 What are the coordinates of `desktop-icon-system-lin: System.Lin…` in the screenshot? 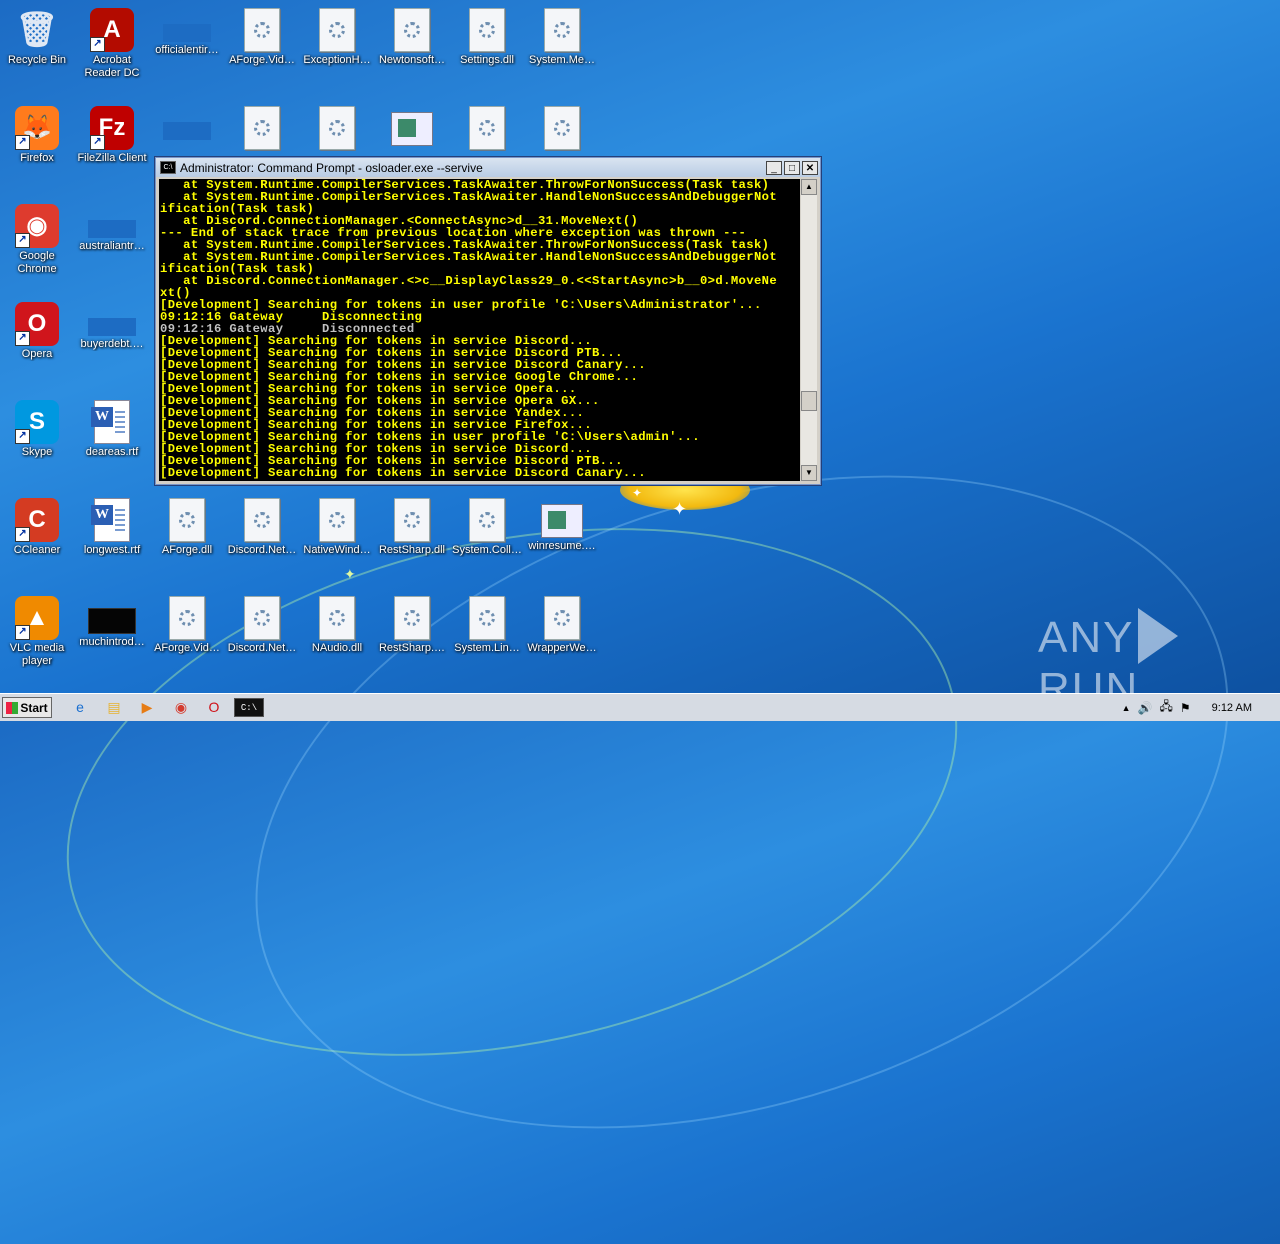 It's located at (487, 623).